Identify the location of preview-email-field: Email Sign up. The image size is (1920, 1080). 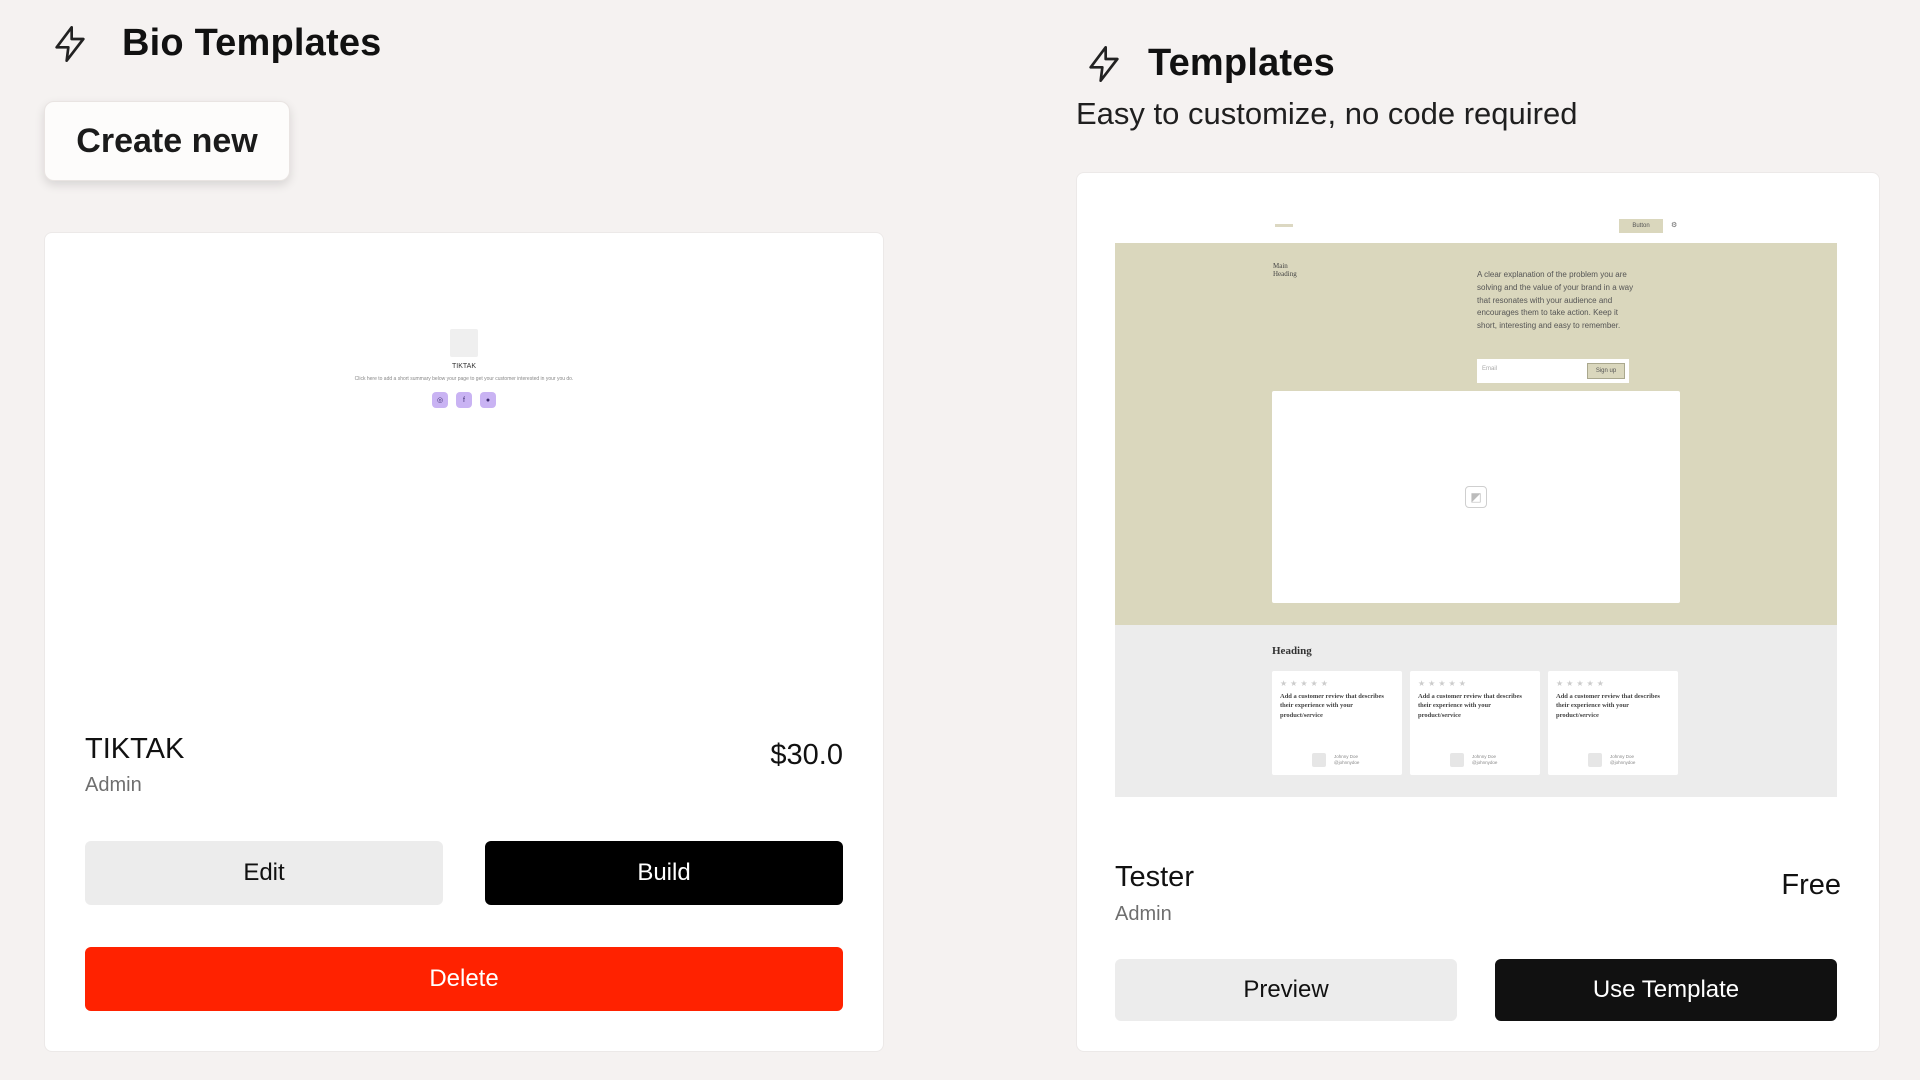
(1553, 371).